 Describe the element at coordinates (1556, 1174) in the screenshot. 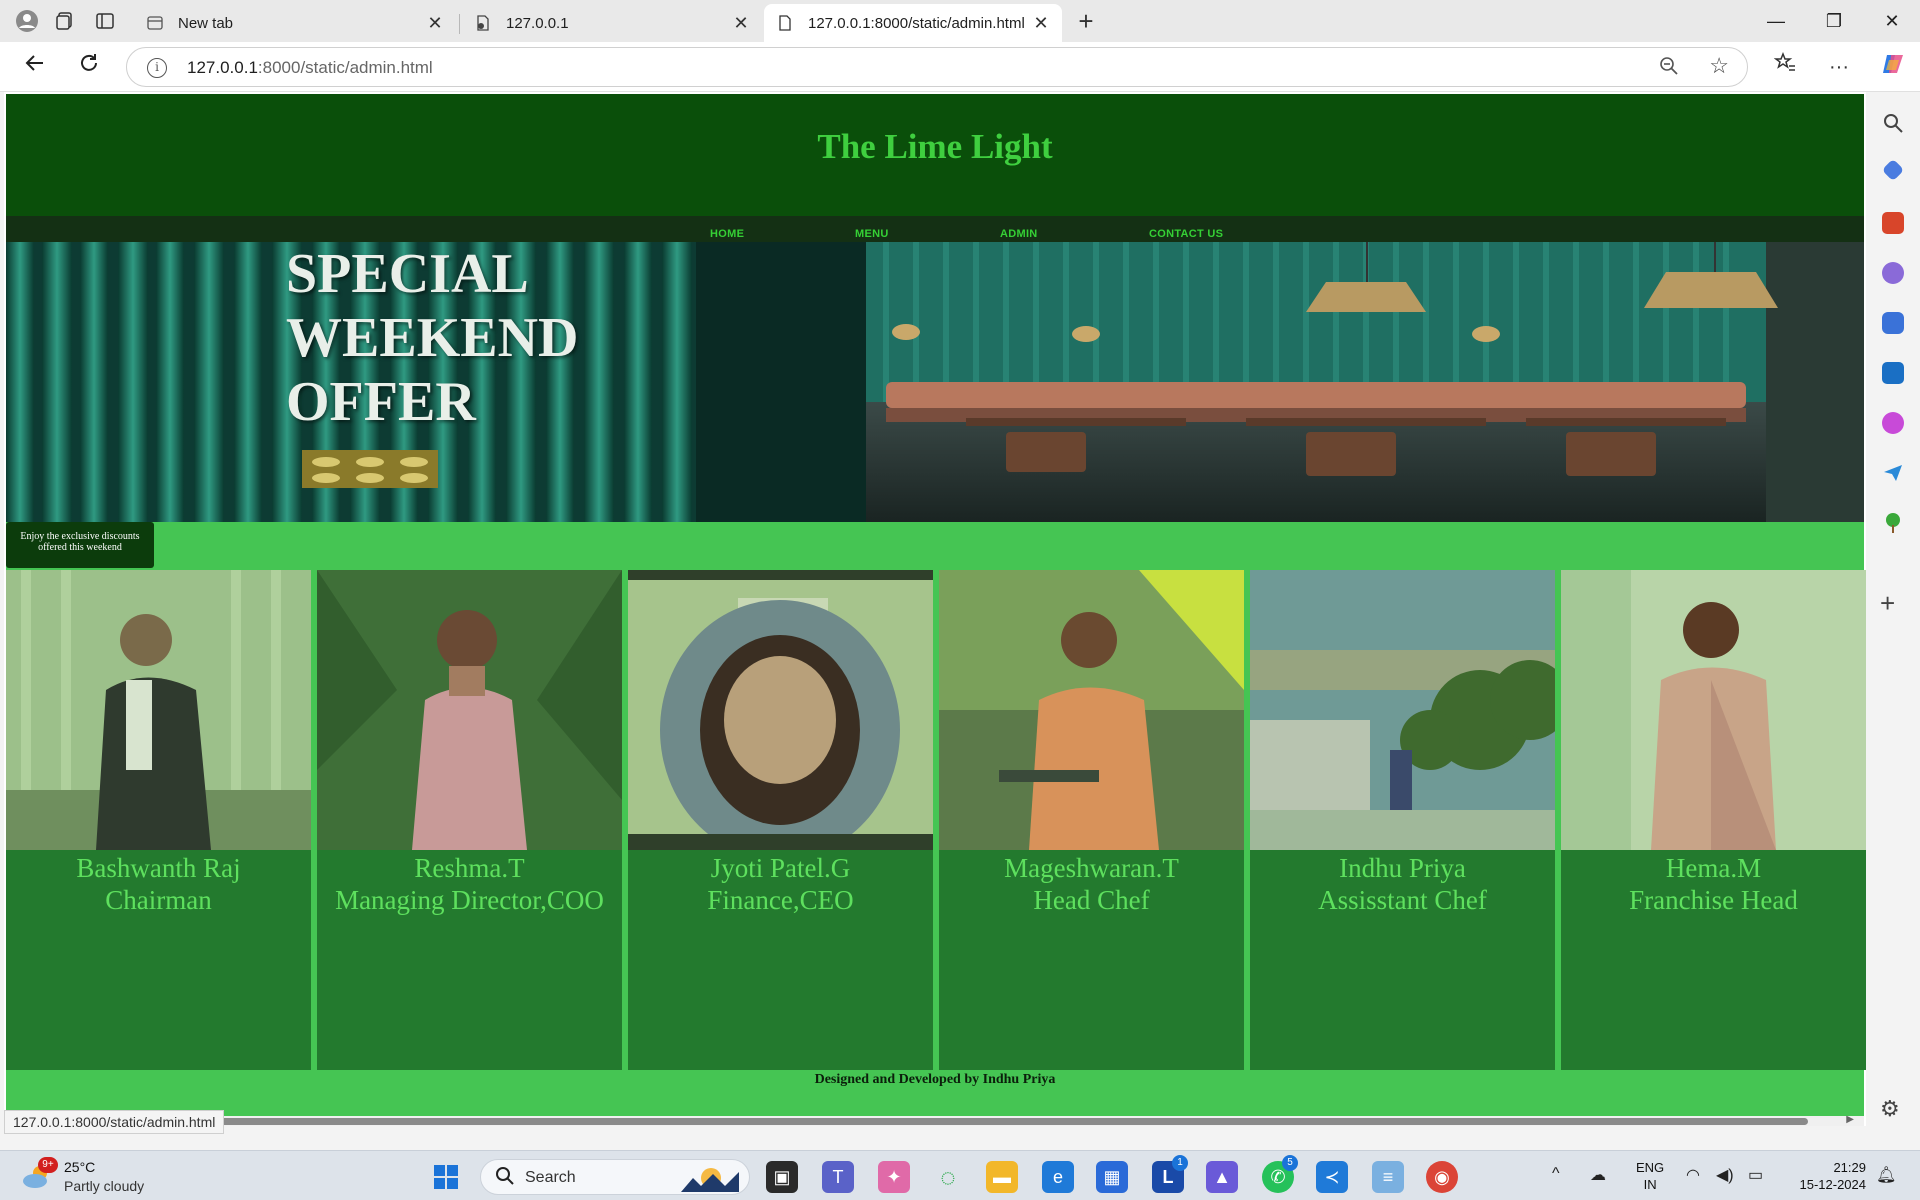

I see `show-hidden-icons-chevron-up-icon: ^` at that location.